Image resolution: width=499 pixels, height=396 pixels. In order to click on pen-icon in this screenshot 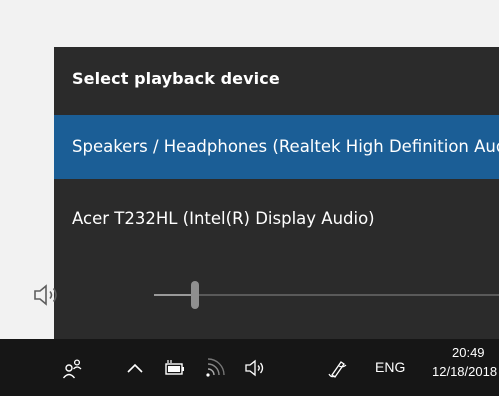, I will do `click(337, 368)`.